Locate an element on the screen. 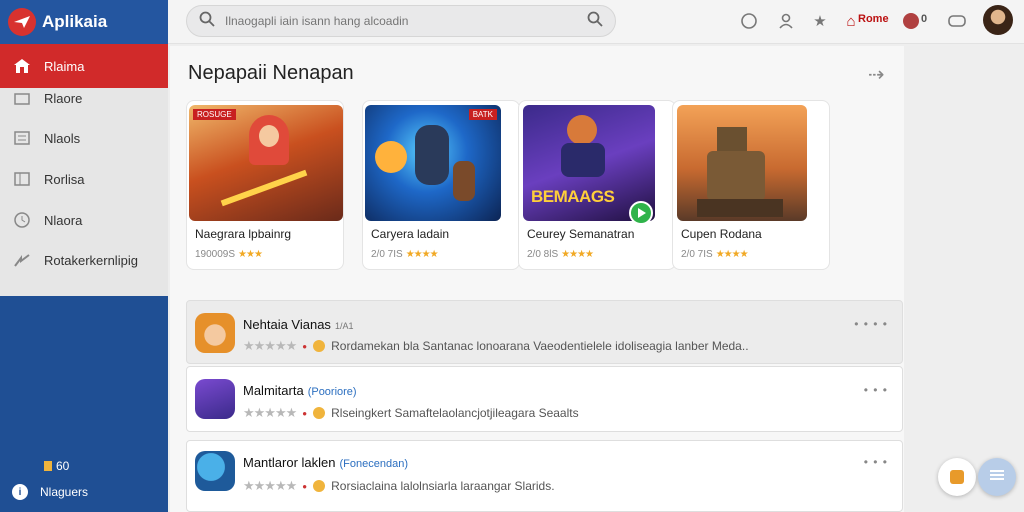 This screenshot has width=1024, height=512. app-card-meta: 190009S ★★★ is located at coordinates (229, 254).